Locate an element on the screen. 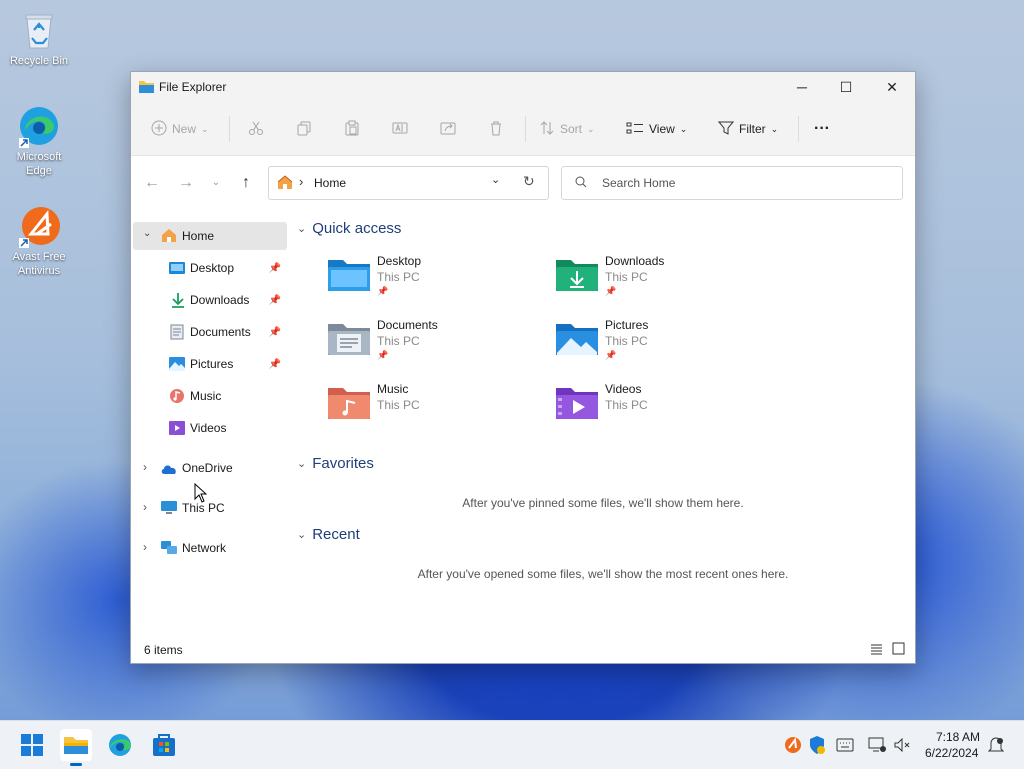 The height and width of the screenshot is (769, 1024). nav-item-onedrive: › OneDrive is located at coordinates (209, 468).